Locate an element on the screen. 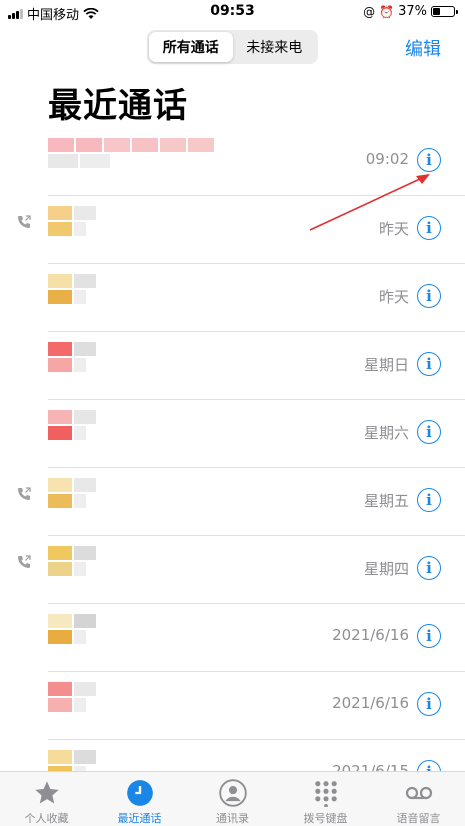 This screenshot has width=465, height=826. call-time: 星期六 is located at coordinates (386, 433).